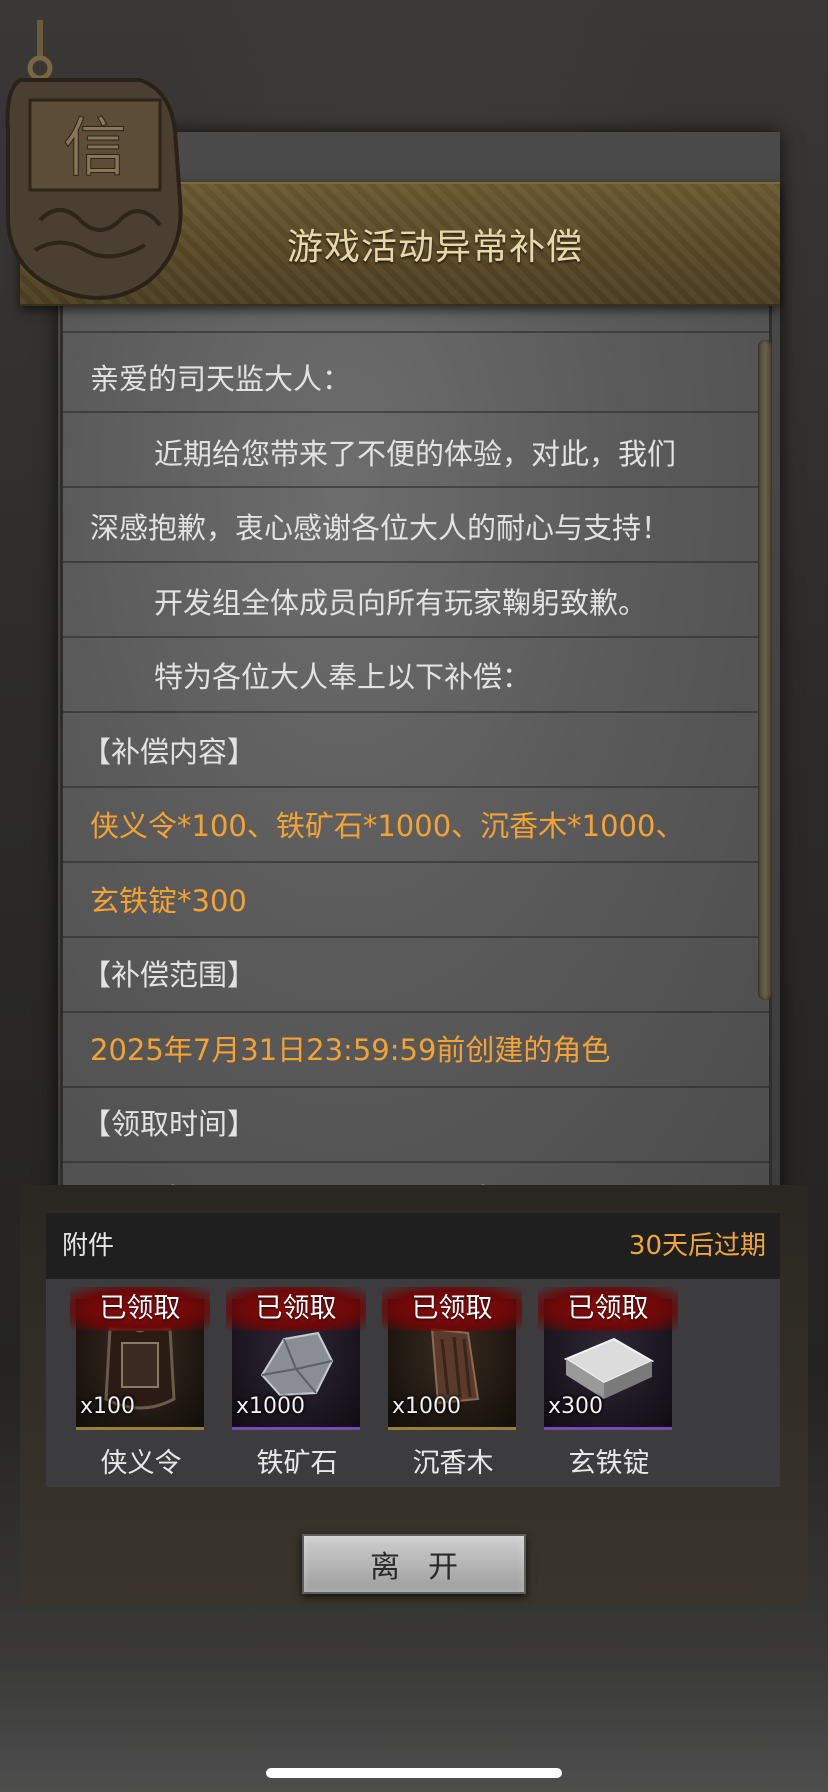 Image resolution: width=828 pixels, height=1792 pixels. I want to click on attachment-label: 附件, so click(88, 1246).